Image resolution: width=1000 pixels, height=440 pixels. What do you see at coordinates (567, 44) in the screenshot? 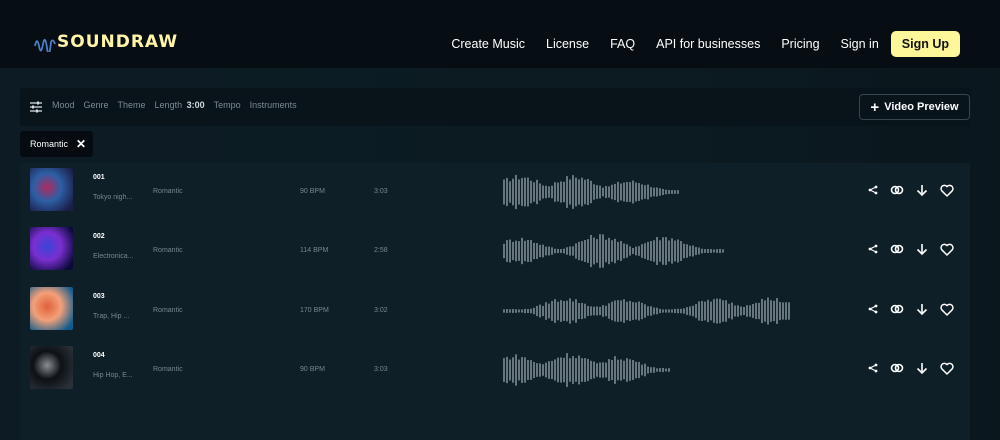
I see `nav-license: License` at bounding box center [567, 44].